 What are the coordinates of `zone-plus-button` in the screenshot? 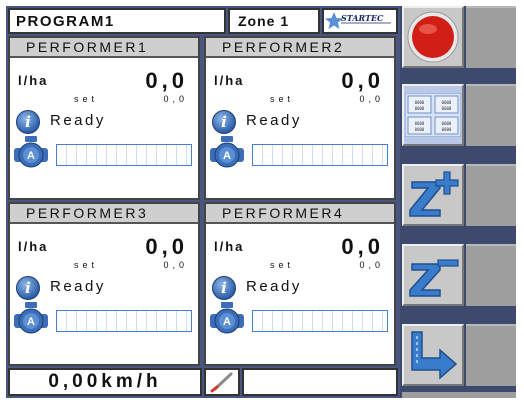 It's located at (433, 195).